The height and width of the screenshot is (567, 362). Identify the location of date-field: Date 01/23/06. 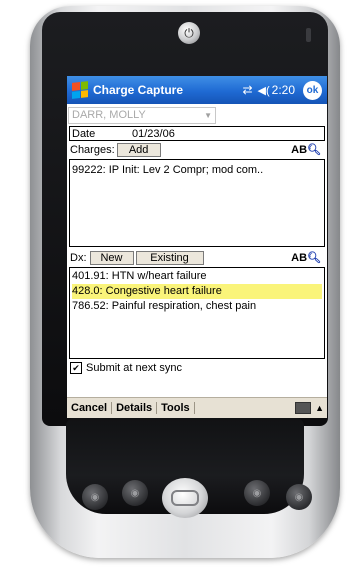
(197, 133).